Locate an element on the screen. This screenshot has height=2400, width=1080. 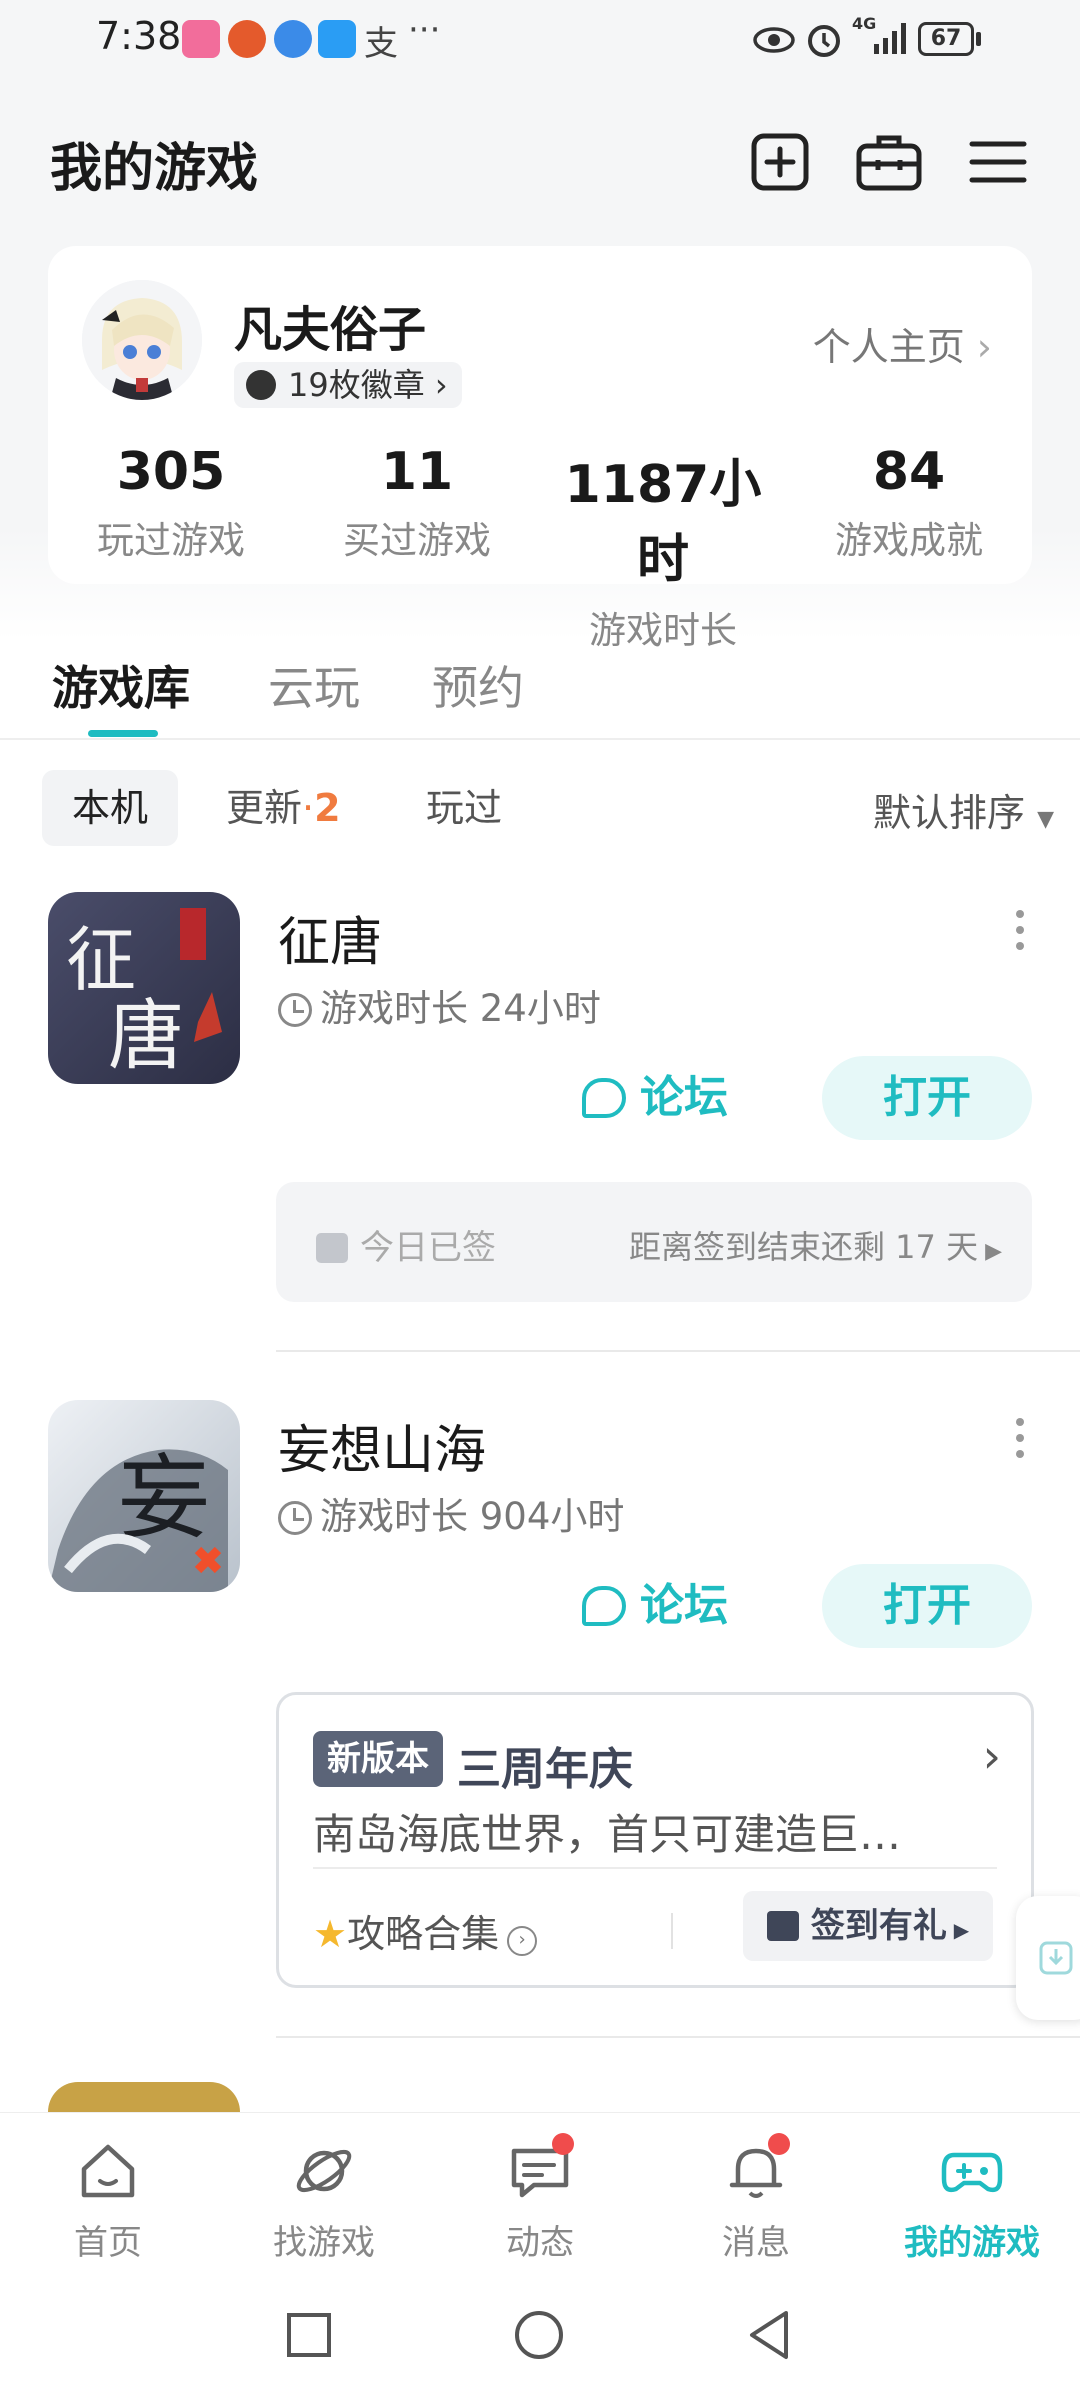
svg-text: 征 is located at coordinates (101, 960).